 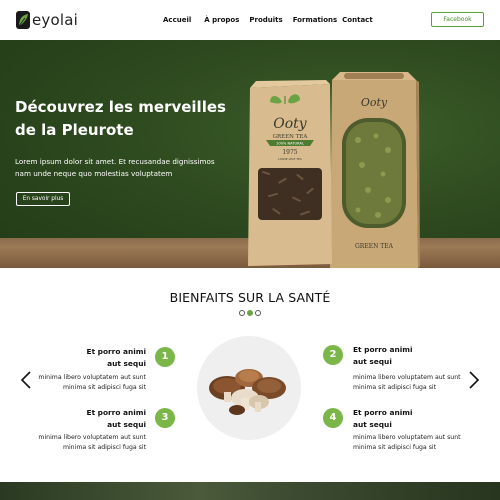 I want to click on benefit-title-4: Et porro animi aut sequi, so click(x=408, y=419).